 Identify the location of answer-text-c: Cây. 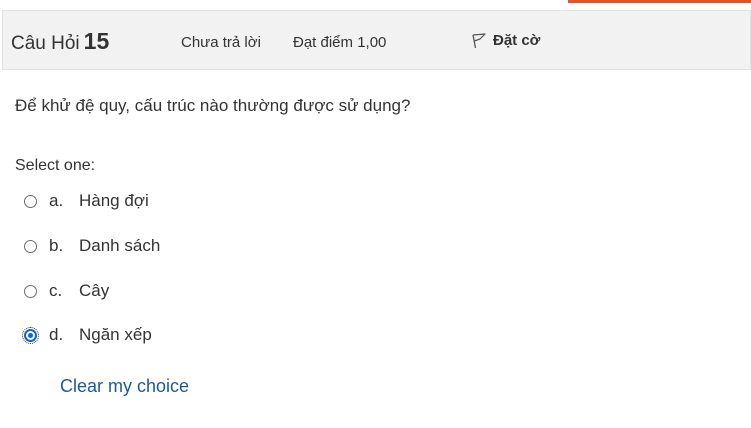
(94, 290).